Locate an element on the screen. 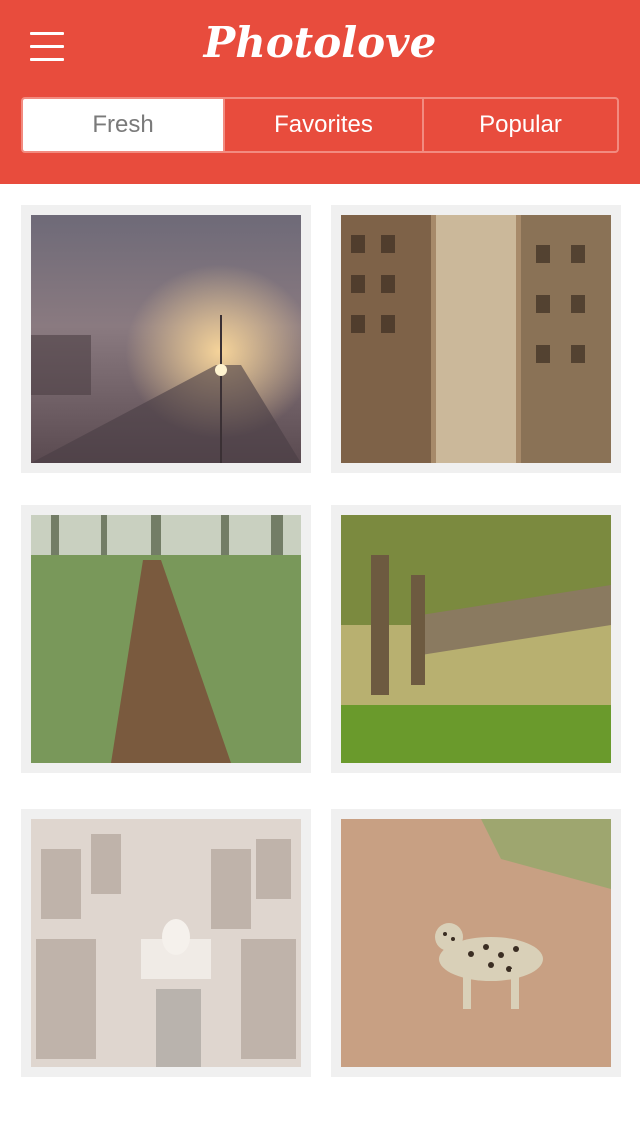 The height and width of the screenshot is (1136, 640). photo-forest-path is located at coordinates (166, 639).